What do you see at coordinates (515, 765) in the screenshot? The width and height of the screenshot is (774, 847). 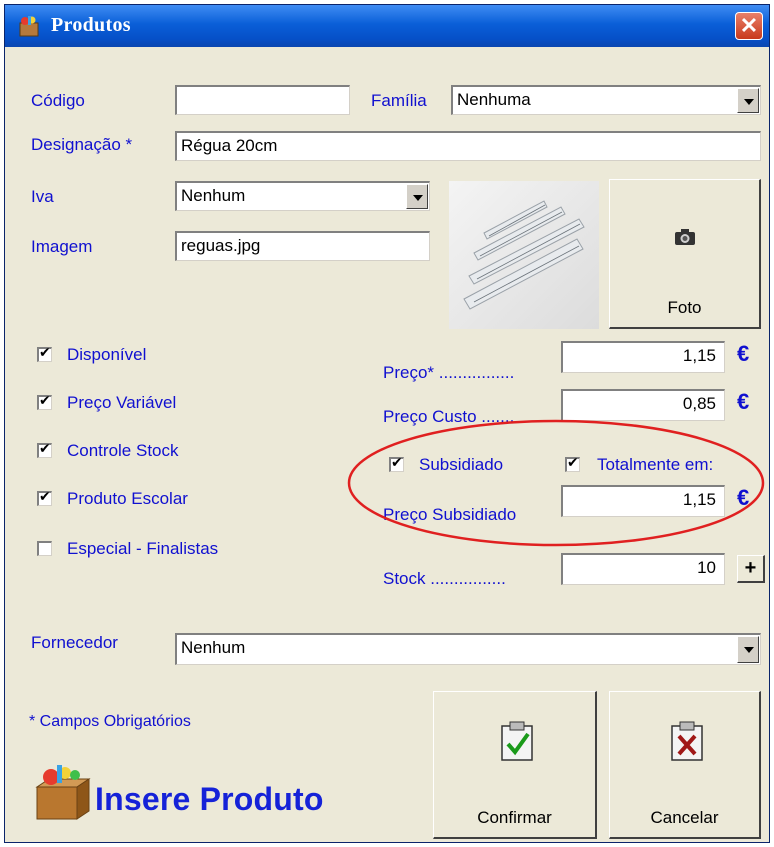 I see `confirmar-button: Confirmar` at bounding box center [515, 765].